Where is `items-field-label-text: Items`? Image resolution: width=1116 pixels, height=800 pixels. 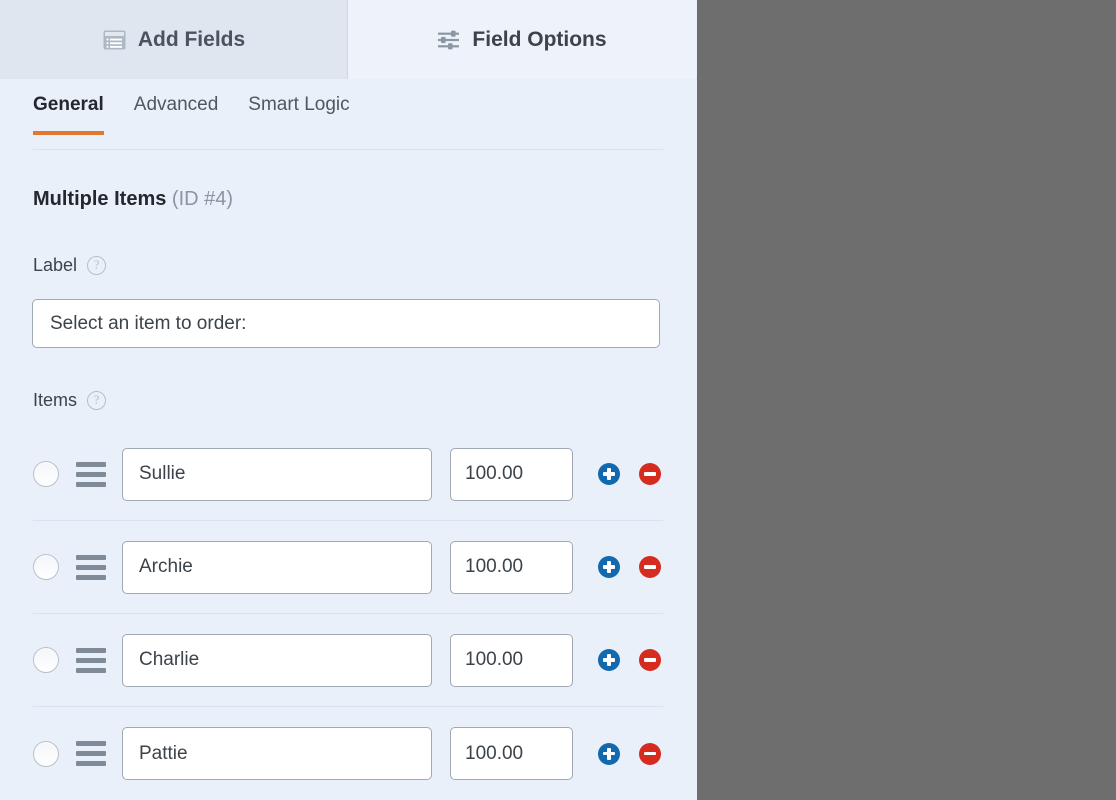
items-field-label-text: Items is located at coordinates (55, 400).